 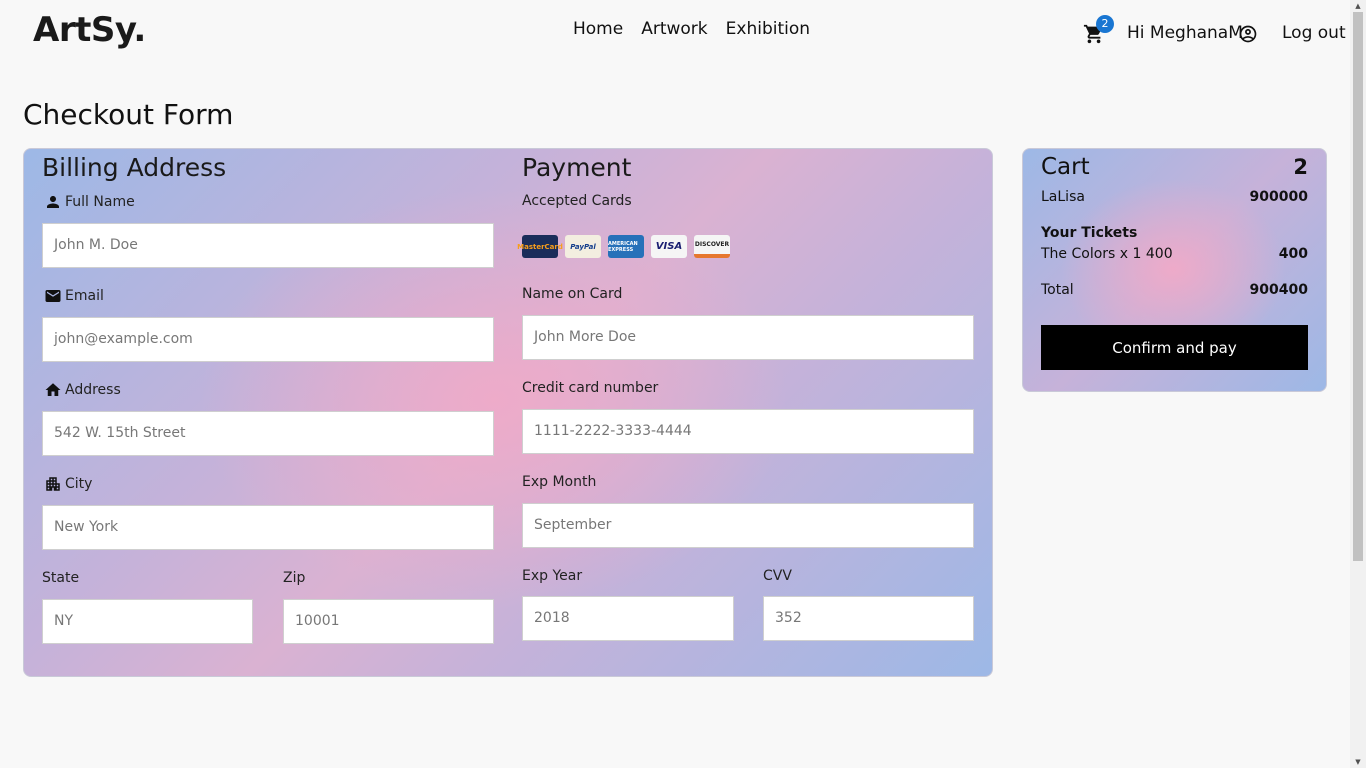 I want to click on visa-icon: VISA, so click(x=669, y=246).